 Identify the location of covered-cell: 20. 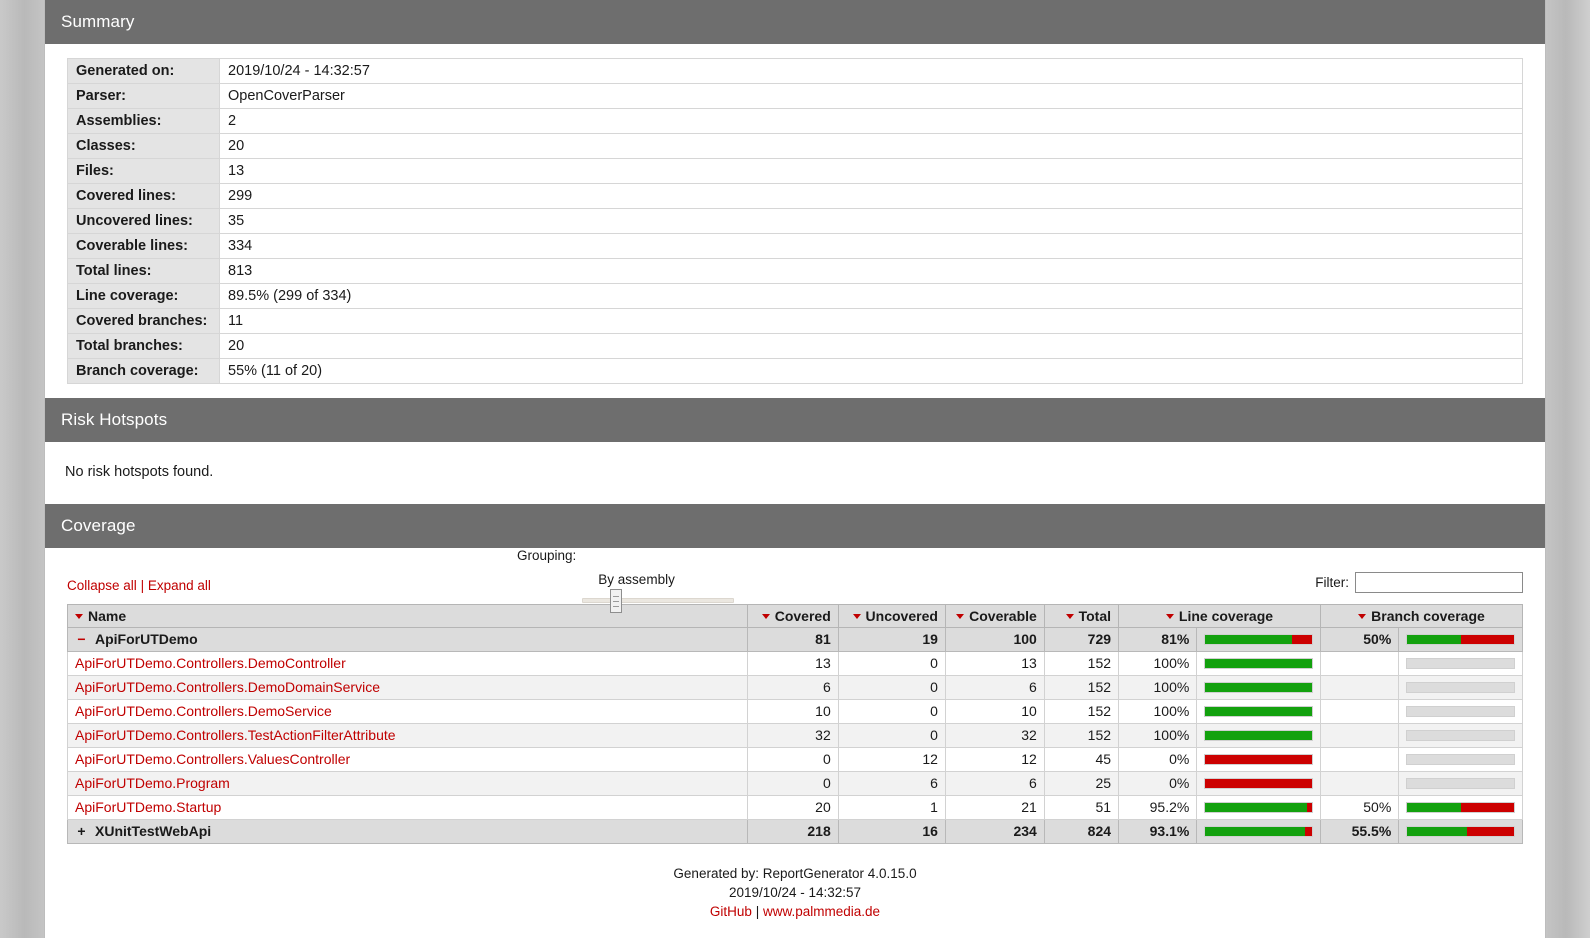
(793, 807).